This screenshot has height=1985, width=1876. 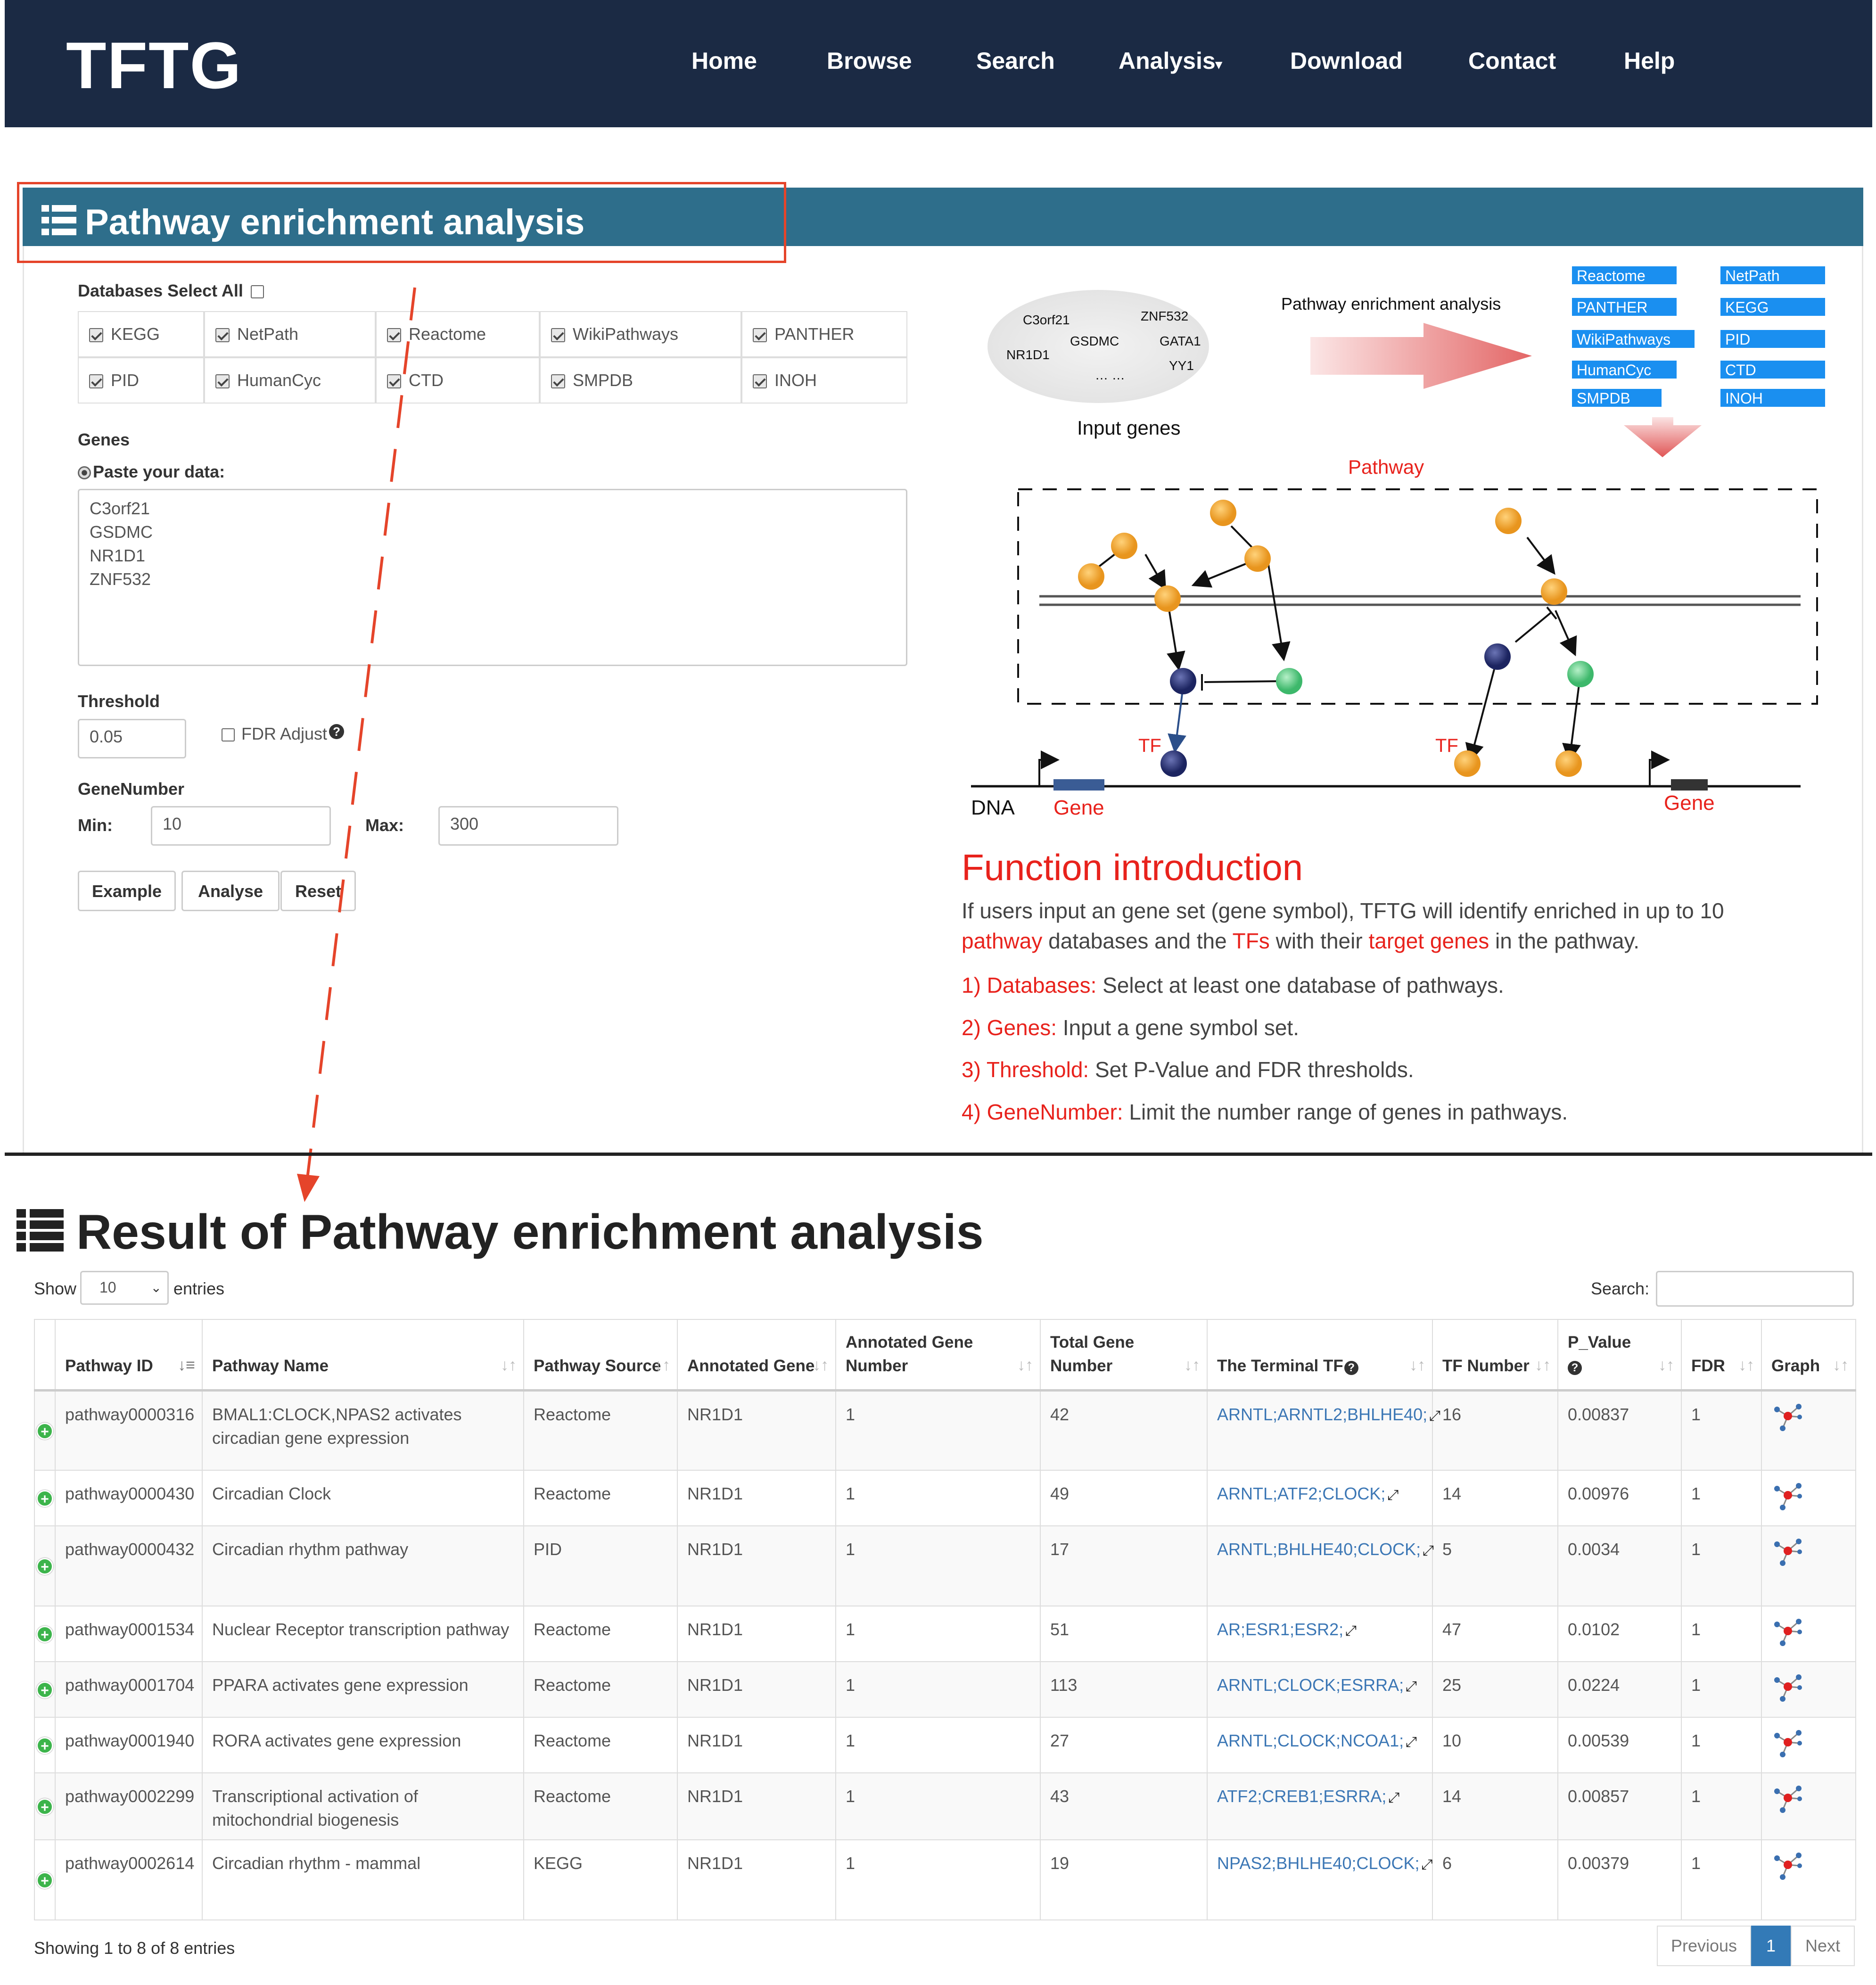 What do you see at coordinates (1301, 1797) in the screenshot?
I see `tf-link: ATF2;CREB1;ESRRA;` at bounding box center [1301, 1797].